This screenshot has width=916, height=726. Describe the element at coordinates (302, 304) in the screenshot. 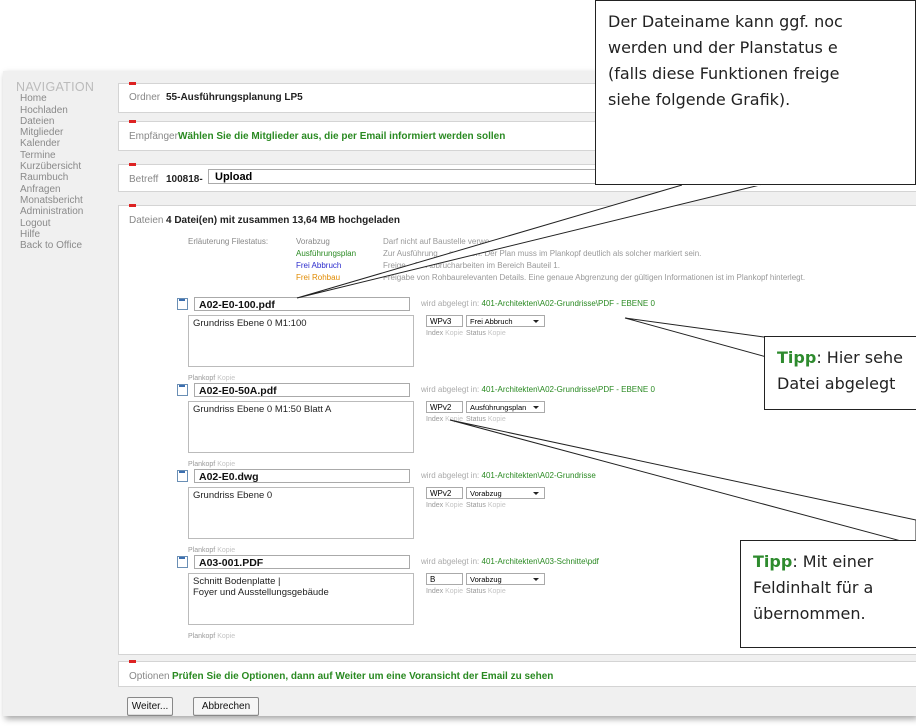

I see `filename-input: A02-E0-100.pdf` at that location.